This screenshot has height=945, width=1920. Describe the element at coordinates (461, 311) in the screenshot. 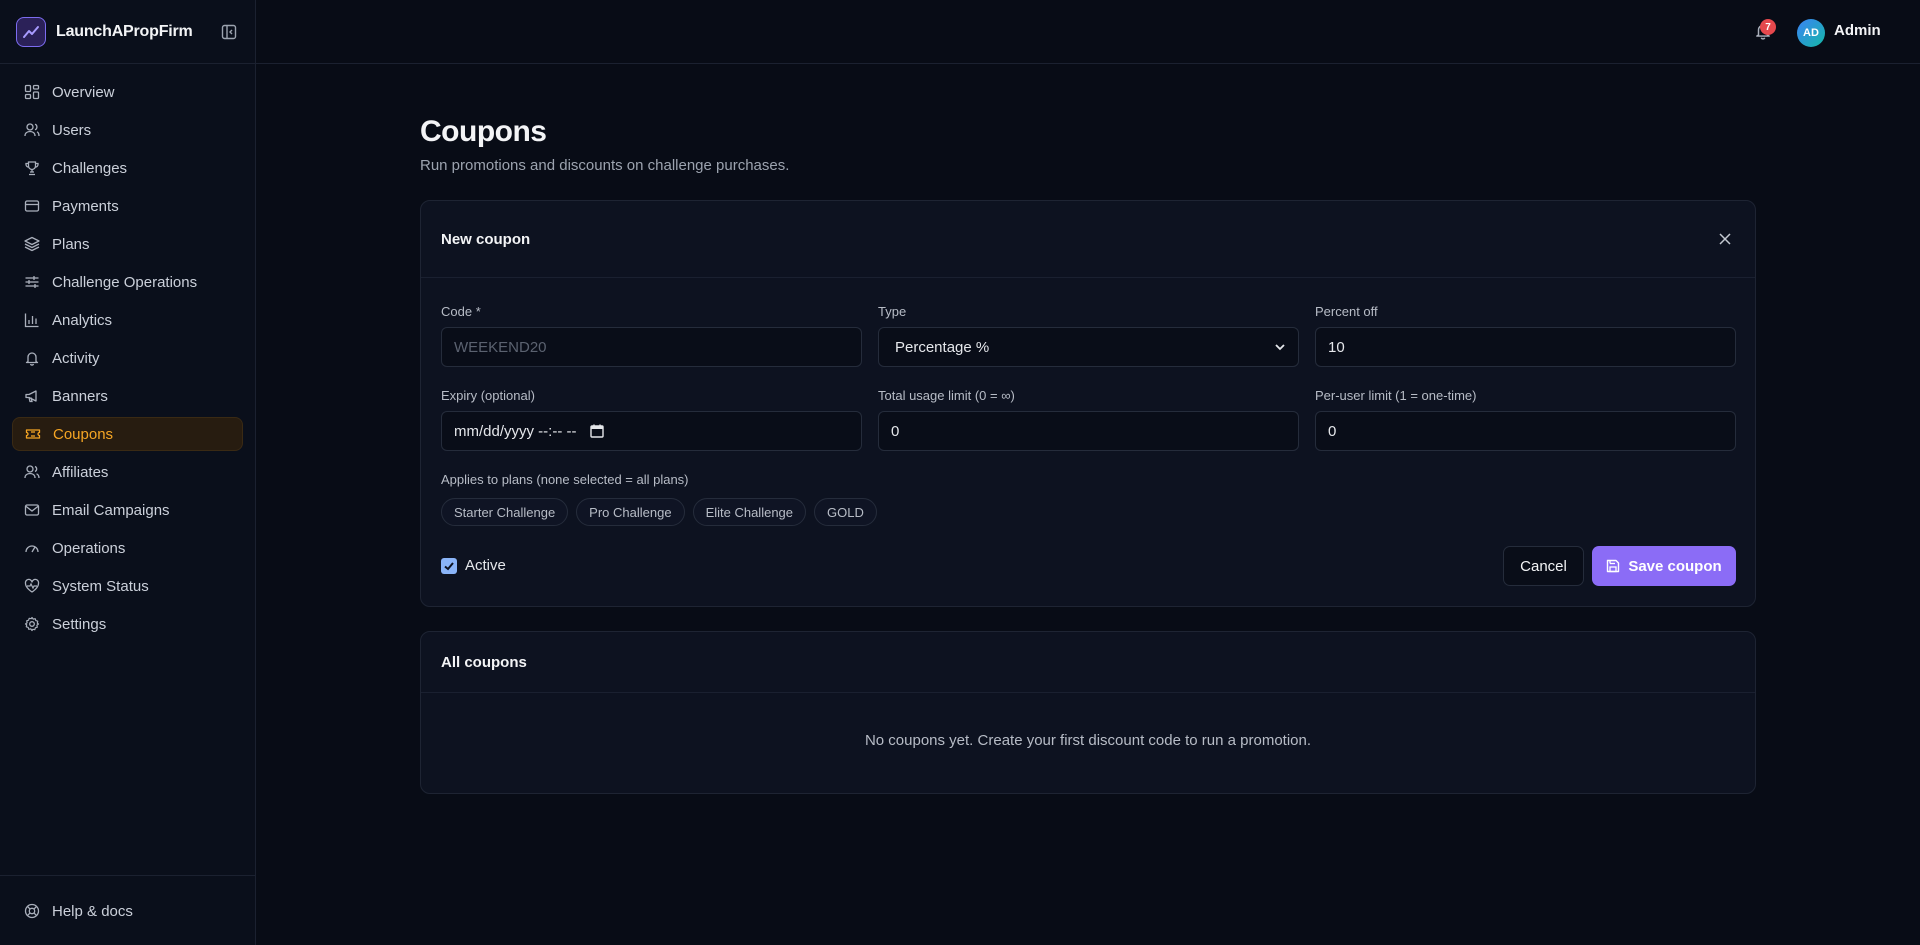

I see `code-label: Code *` at that location.